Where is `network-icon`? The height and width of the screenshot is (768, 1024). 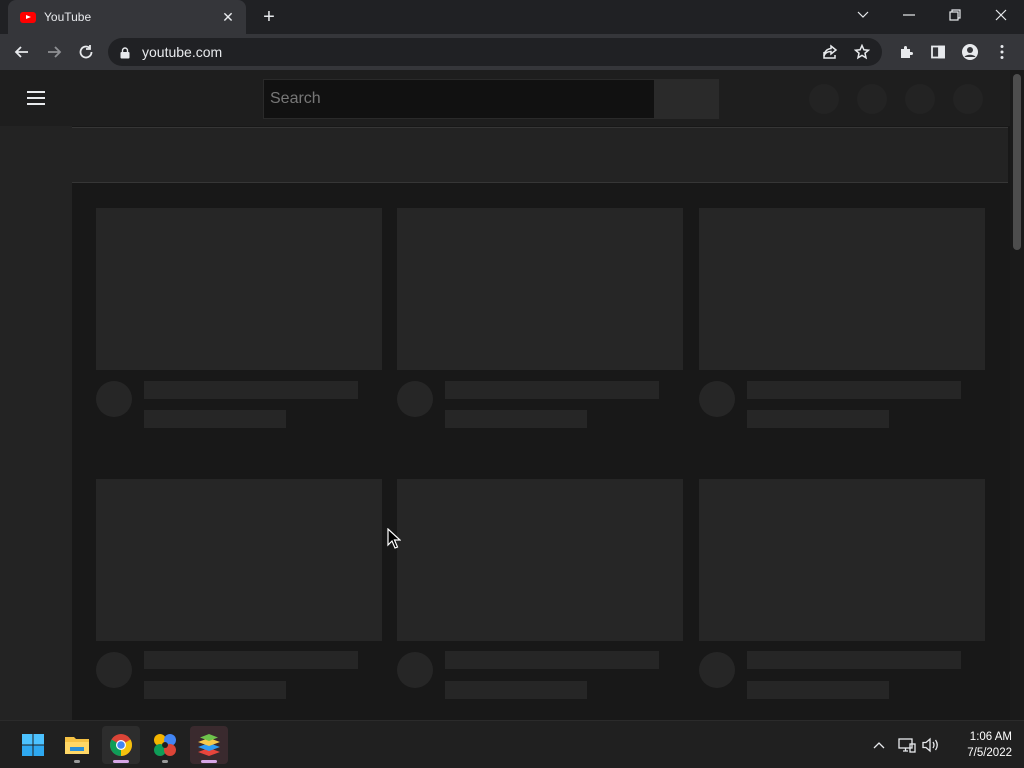 network-icon is located at coordinates (907, 745).